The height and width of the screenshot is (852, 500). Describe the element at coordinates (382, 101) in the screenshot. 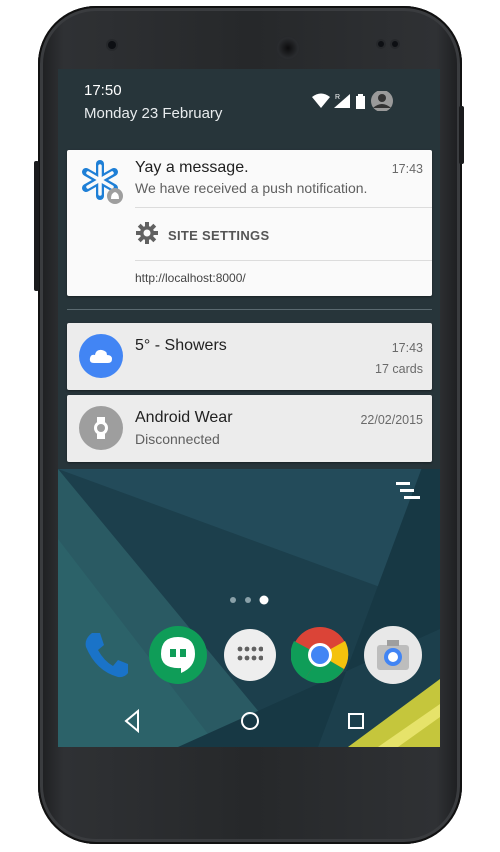

I see `avatar` at that location.